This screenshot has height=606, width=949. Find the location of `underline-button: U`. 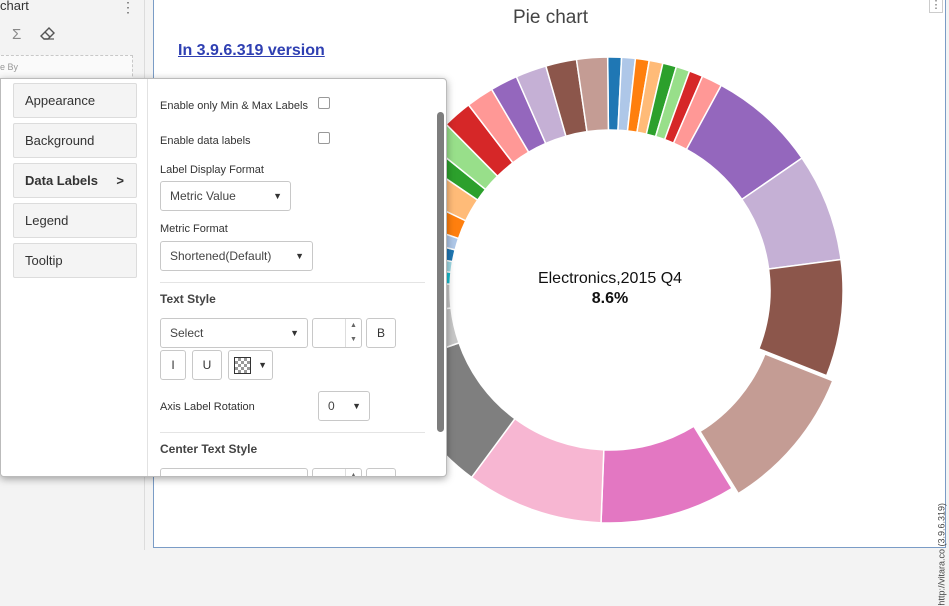

underline-button: U is located at coordinates (207, 365).